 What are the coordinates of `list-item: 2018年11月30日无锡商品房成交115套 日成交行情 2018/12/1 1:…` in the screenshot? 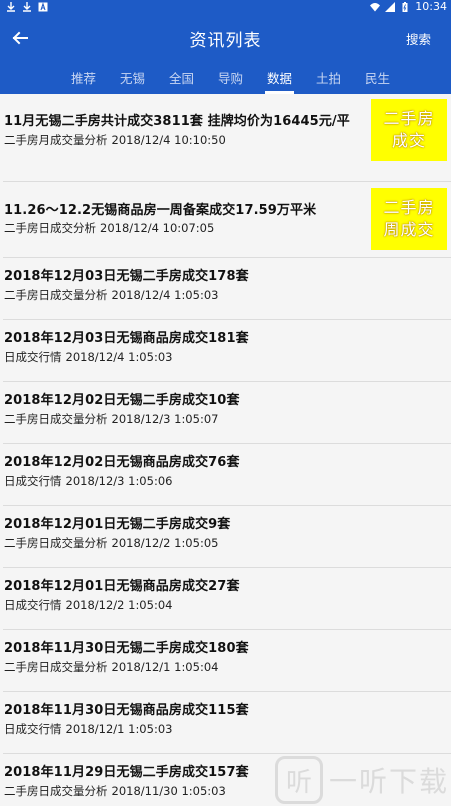 It's located at (227, 723).